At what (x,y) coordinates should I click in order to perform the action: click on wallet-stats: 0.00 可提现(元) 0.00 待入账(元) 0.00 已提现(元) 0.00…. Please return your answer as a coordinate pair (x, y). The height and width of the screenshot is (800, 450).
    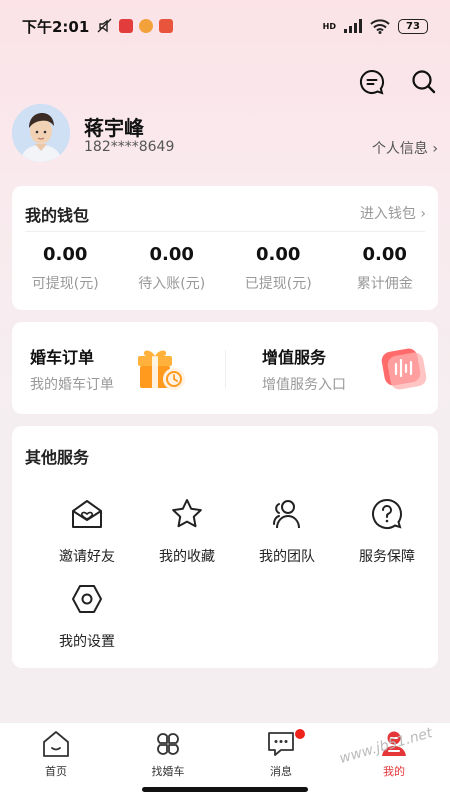
    Looking at the image, I should click on (225, 268).